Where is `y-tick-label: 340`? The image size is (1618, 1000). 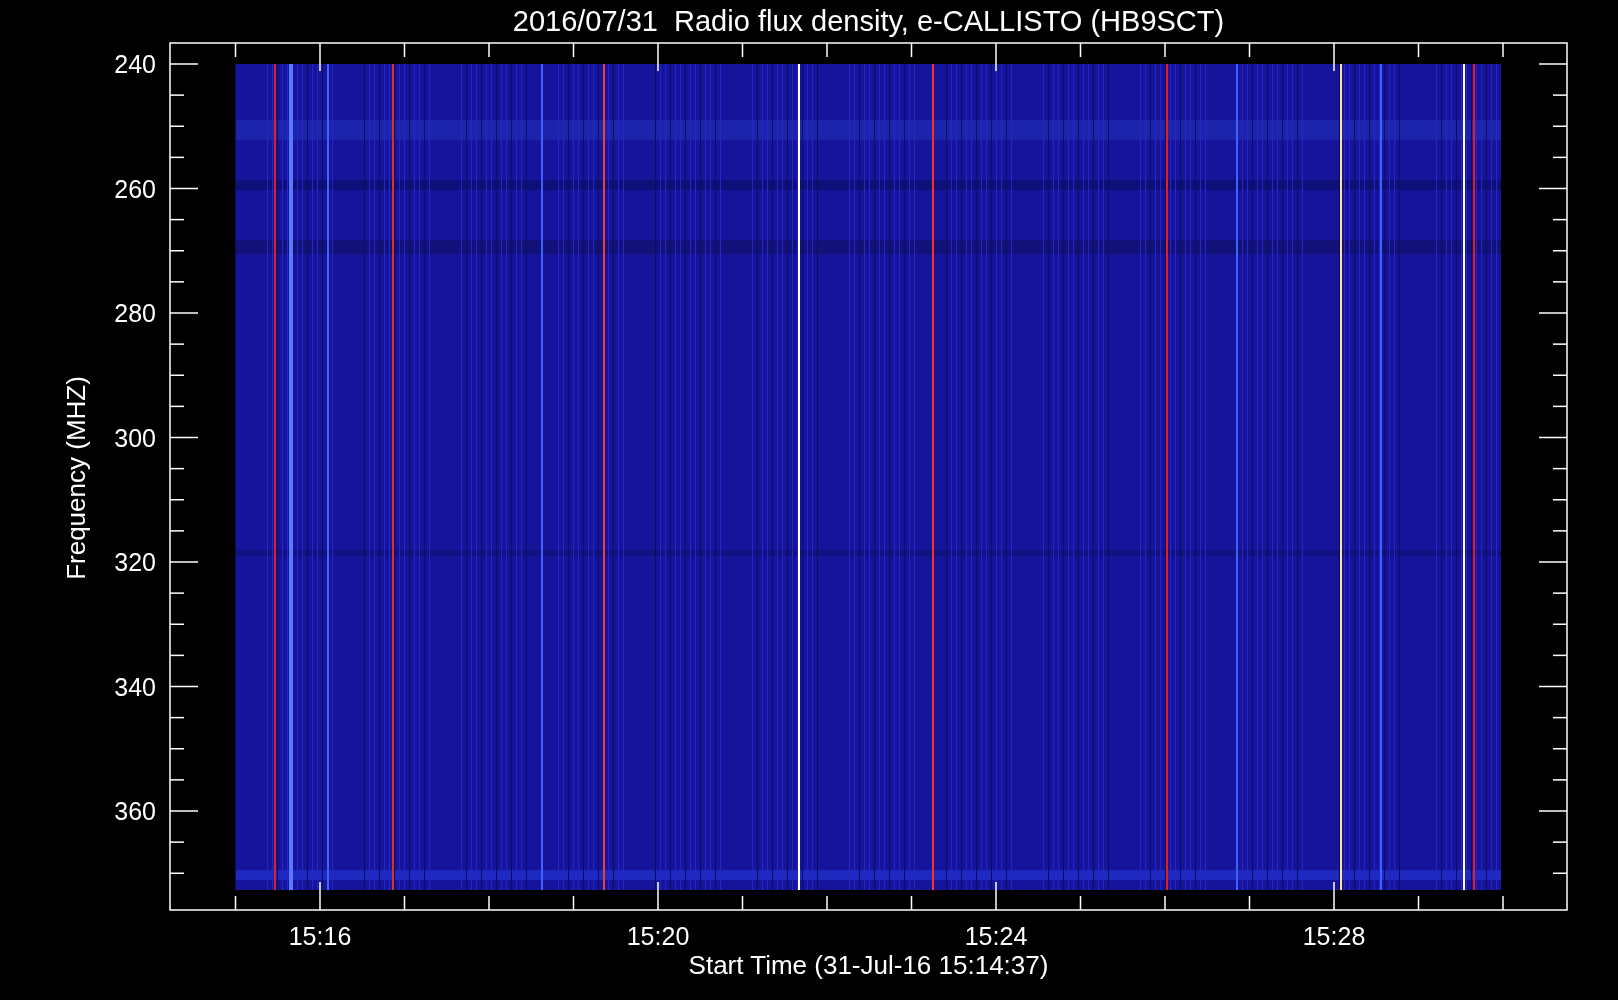 y-tick-label: 340 is located at coordinates (135, 686).